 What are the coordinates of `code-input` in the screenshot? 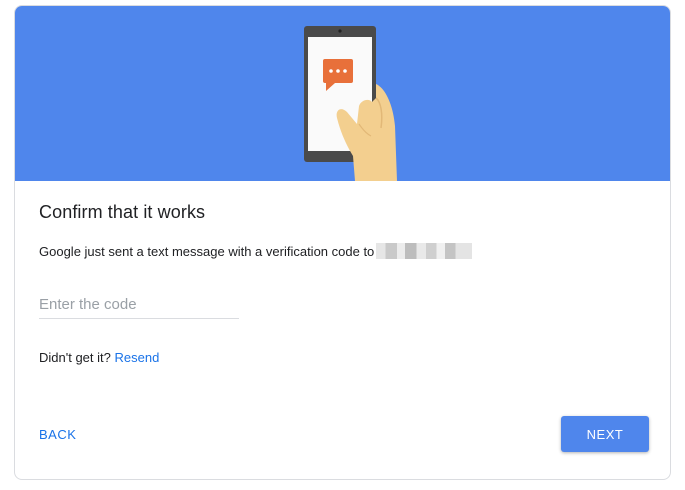 It's located at (139, 304).